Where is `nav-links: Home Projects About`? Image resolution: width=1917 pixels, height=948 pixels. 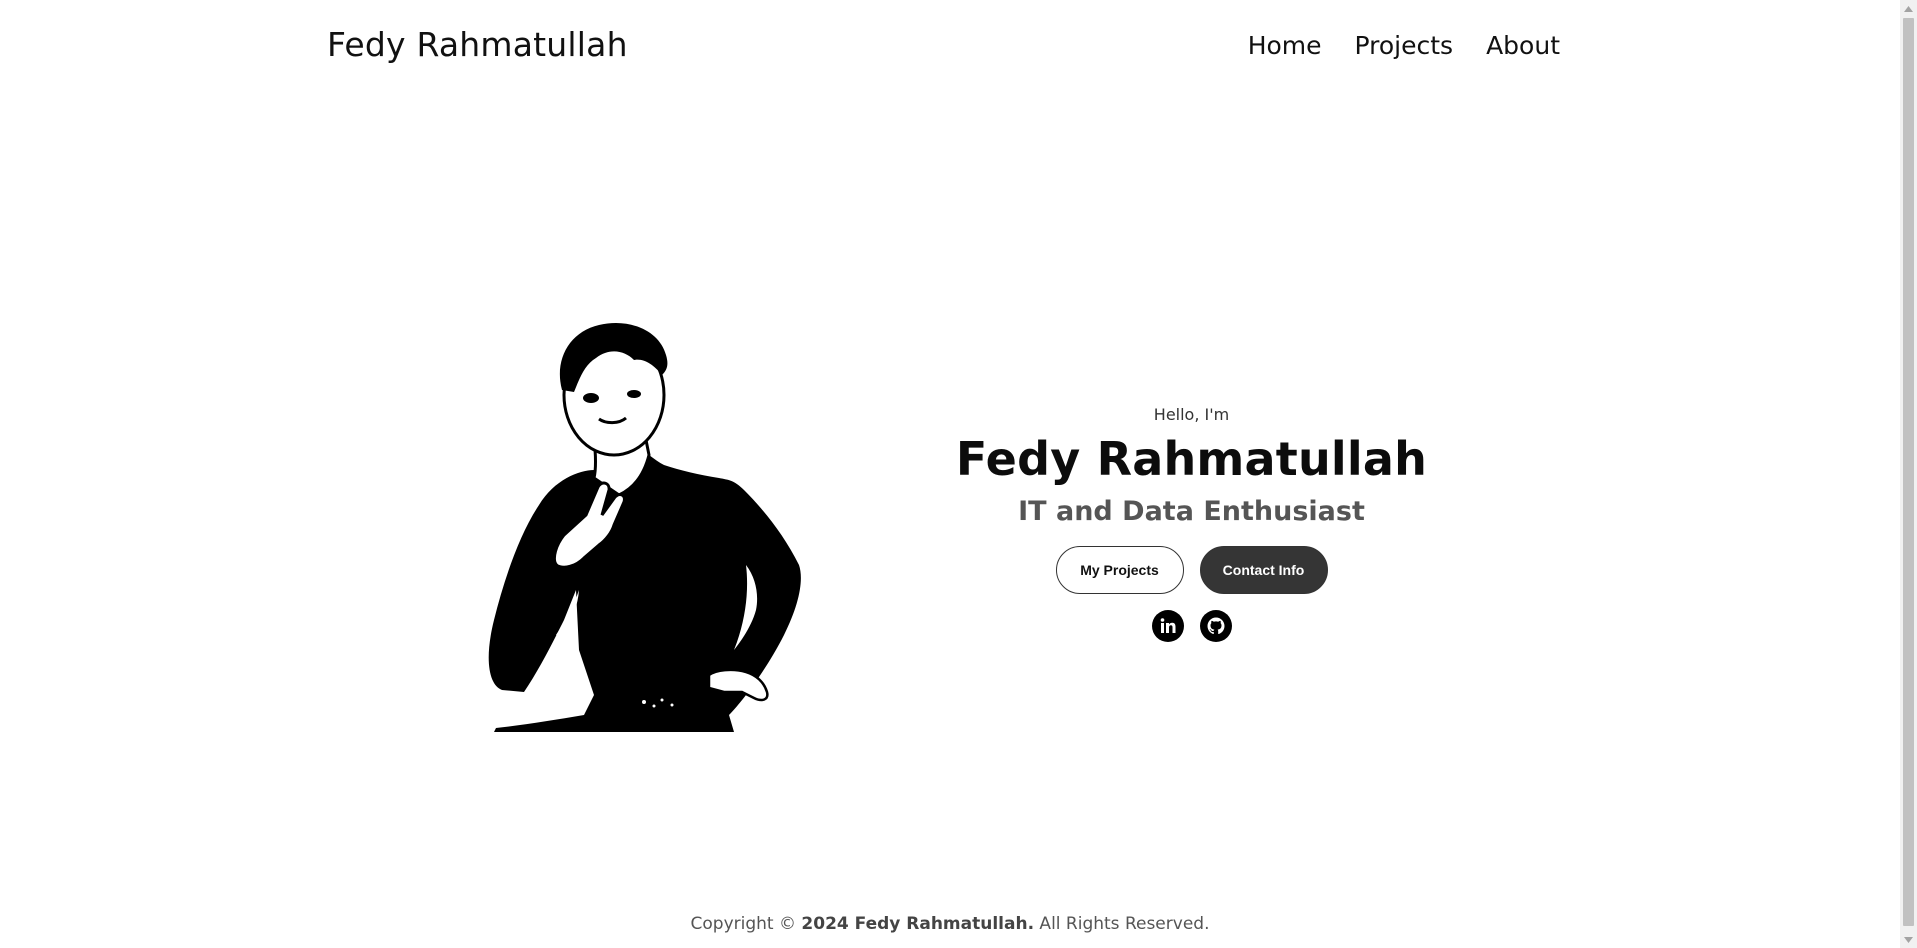 nav-links: Home Projects About is located at coordinates (1404, 45).